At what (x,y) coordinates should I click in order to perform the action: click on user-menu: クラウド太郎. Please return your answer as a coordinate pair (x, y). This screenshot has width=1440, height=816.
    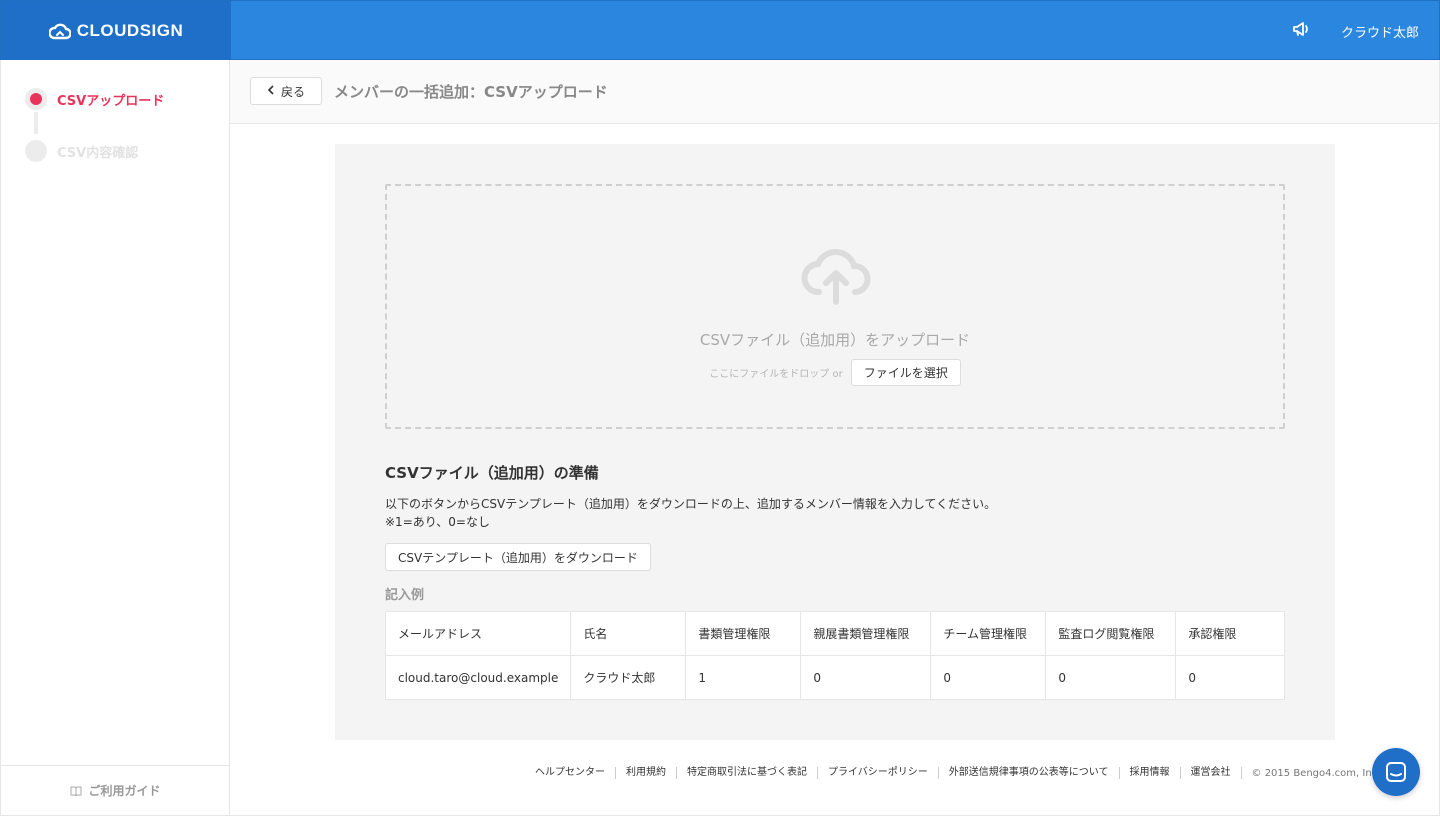
    Looking at the image, I should click on (1380, 31).